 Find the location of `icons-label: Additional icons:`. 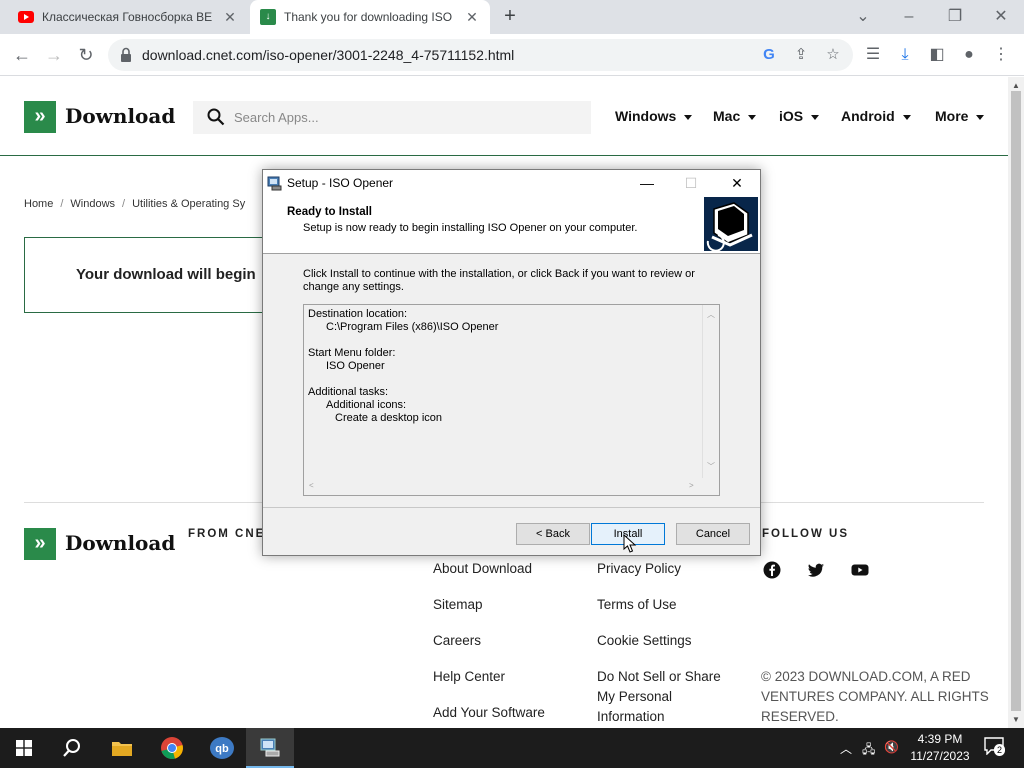

icons-label: Additional icons: is located at coordinates (366, 405).